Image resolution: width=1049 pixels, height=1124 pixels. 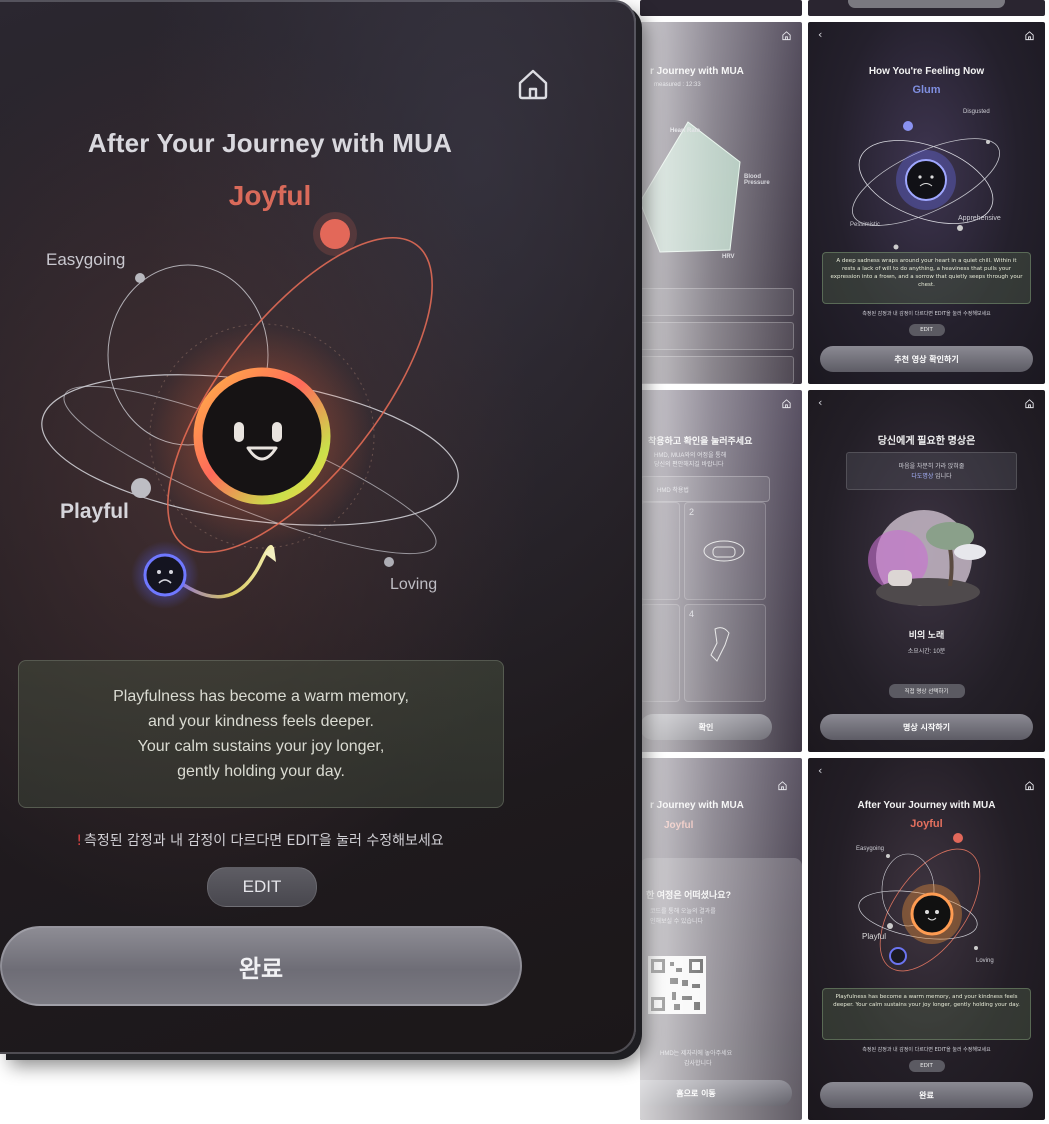 I want to click on message-line: and your kindness feels deeper., so click(x=261, y=721).